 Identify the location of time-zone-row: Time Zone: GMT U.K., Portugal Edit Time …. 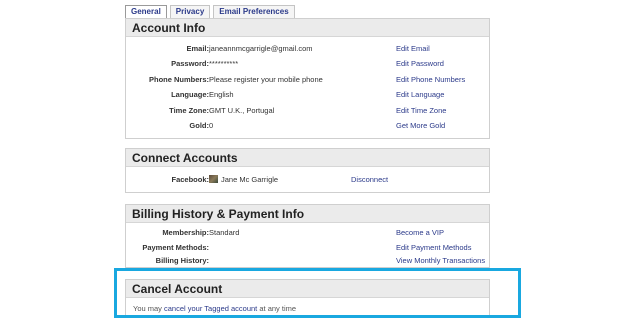
(308, 111).